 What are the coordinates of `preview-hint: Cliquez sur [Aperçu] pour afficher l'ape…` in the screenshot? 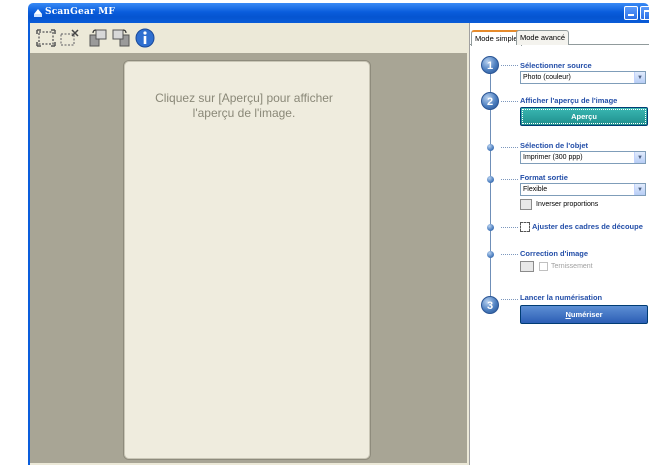 It's located at (244, 105).